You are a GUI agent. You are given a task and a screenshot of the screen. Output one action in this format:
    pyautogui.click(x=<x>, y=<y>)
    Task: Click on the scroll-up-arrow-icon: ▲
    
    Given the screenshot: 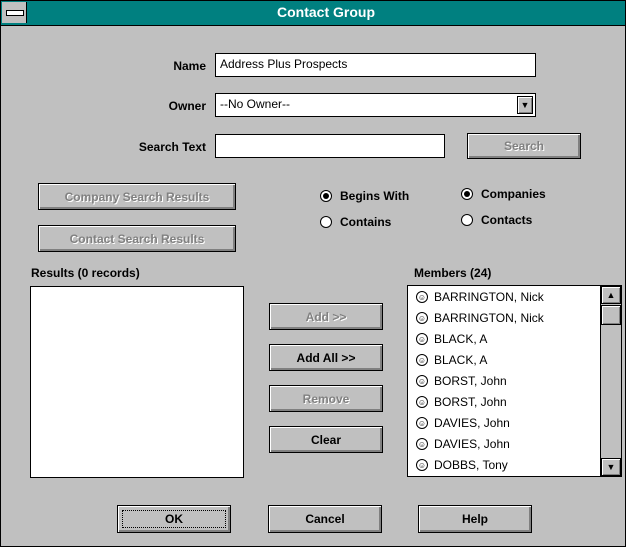 What is the action you would take?
    pyautogui.click(x=611, y=295)
    